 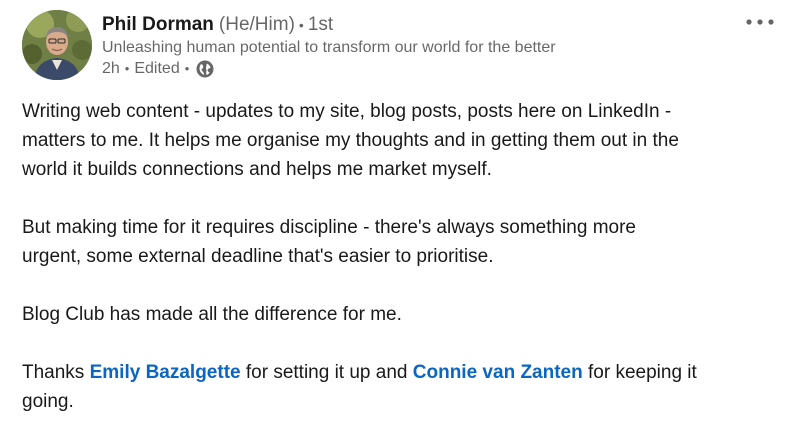 What do you see at coordinates (326, 372) in the screenshot?
I see `body-text-span: for setting it up and` at bounding box center [326, 372].